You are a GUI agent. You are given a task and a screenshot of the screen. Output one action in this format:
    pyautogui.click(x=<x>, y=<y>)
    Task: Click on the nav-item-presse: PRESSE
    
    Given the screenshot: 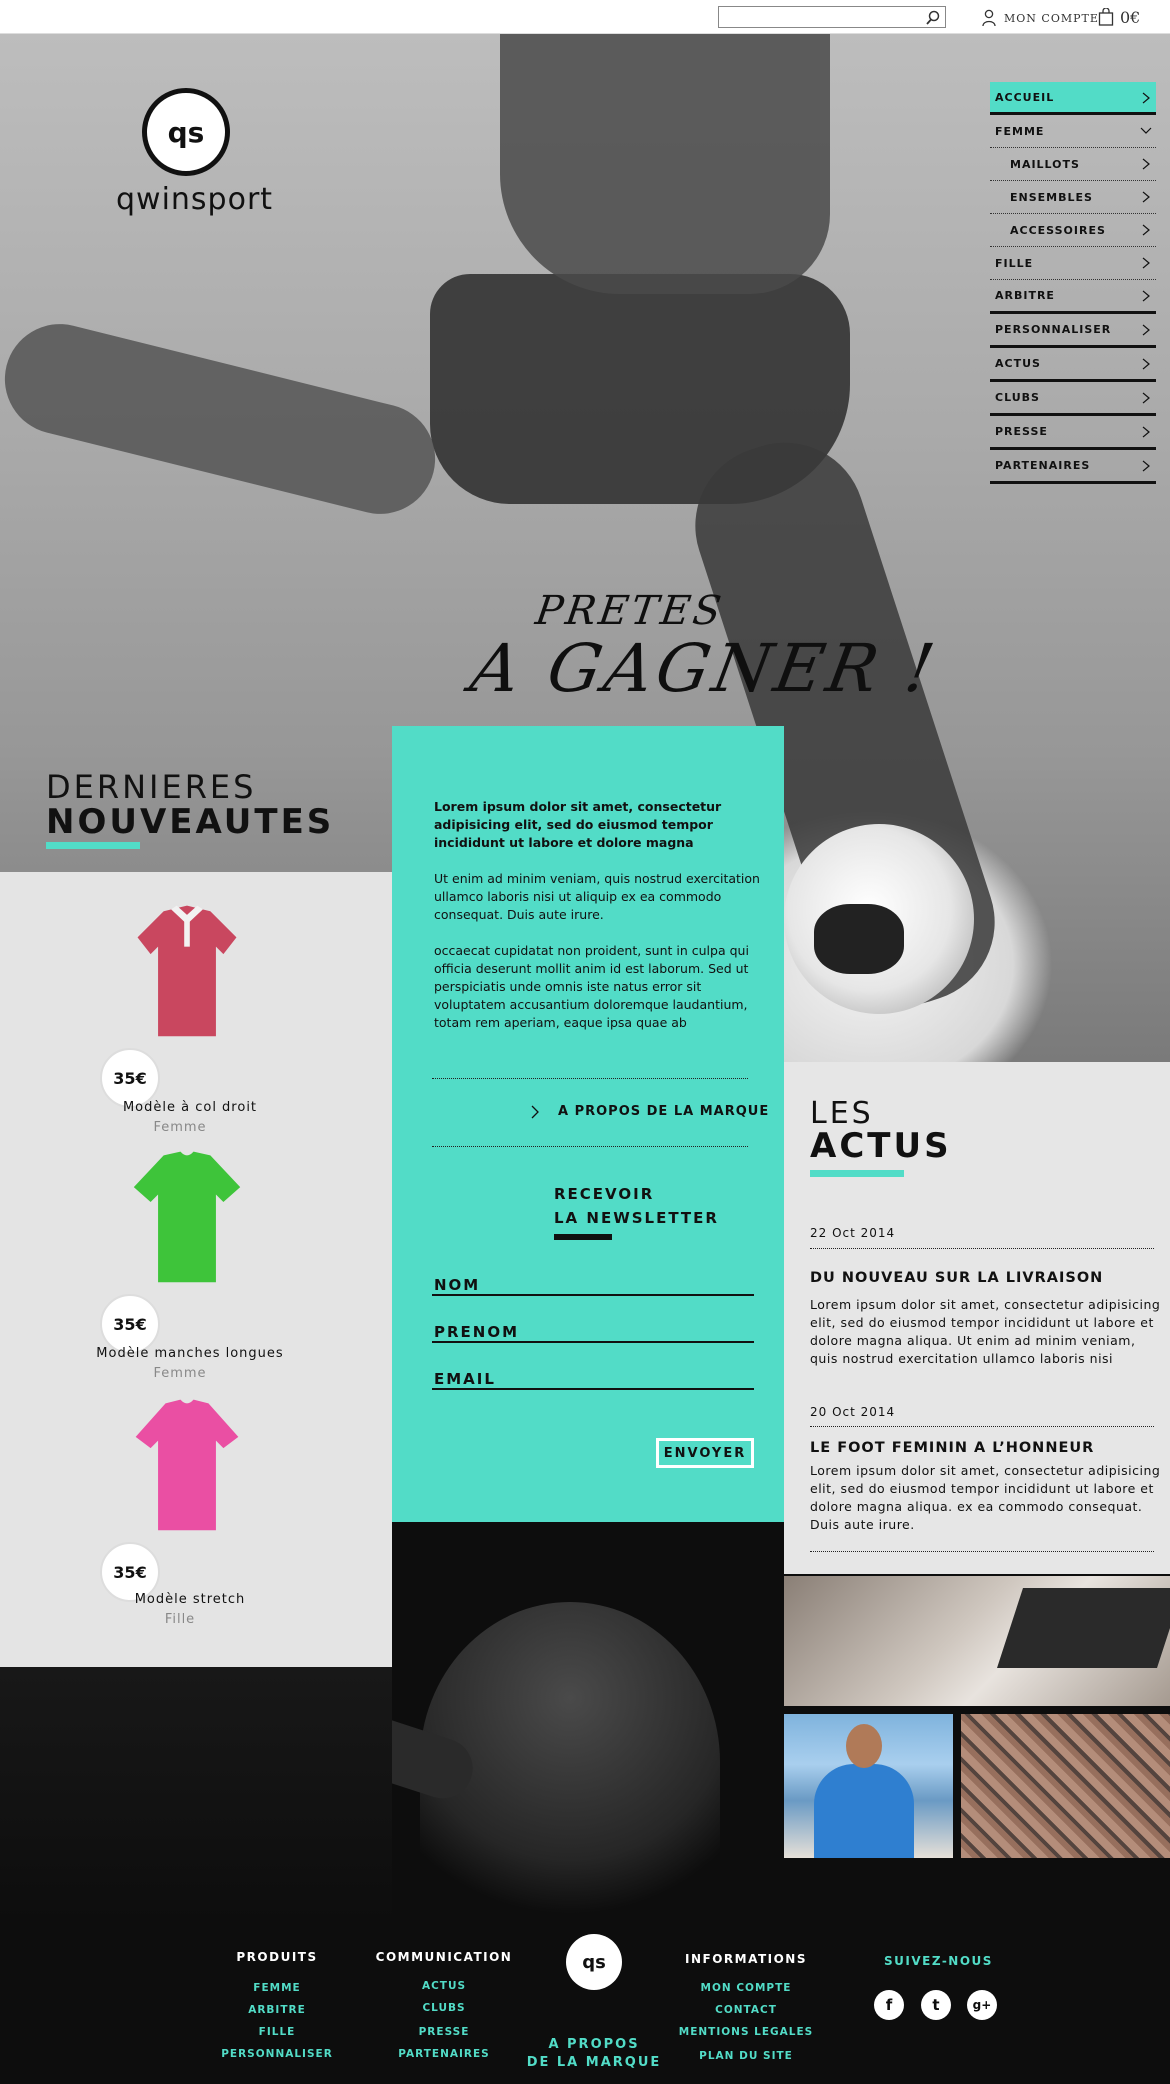 What is the action you would take?
    pyautogui.click(x=1073, y=433)
    